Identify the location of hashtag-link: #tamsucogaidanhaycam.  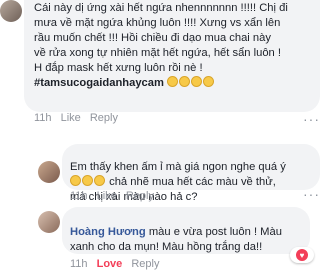
(99, 83).